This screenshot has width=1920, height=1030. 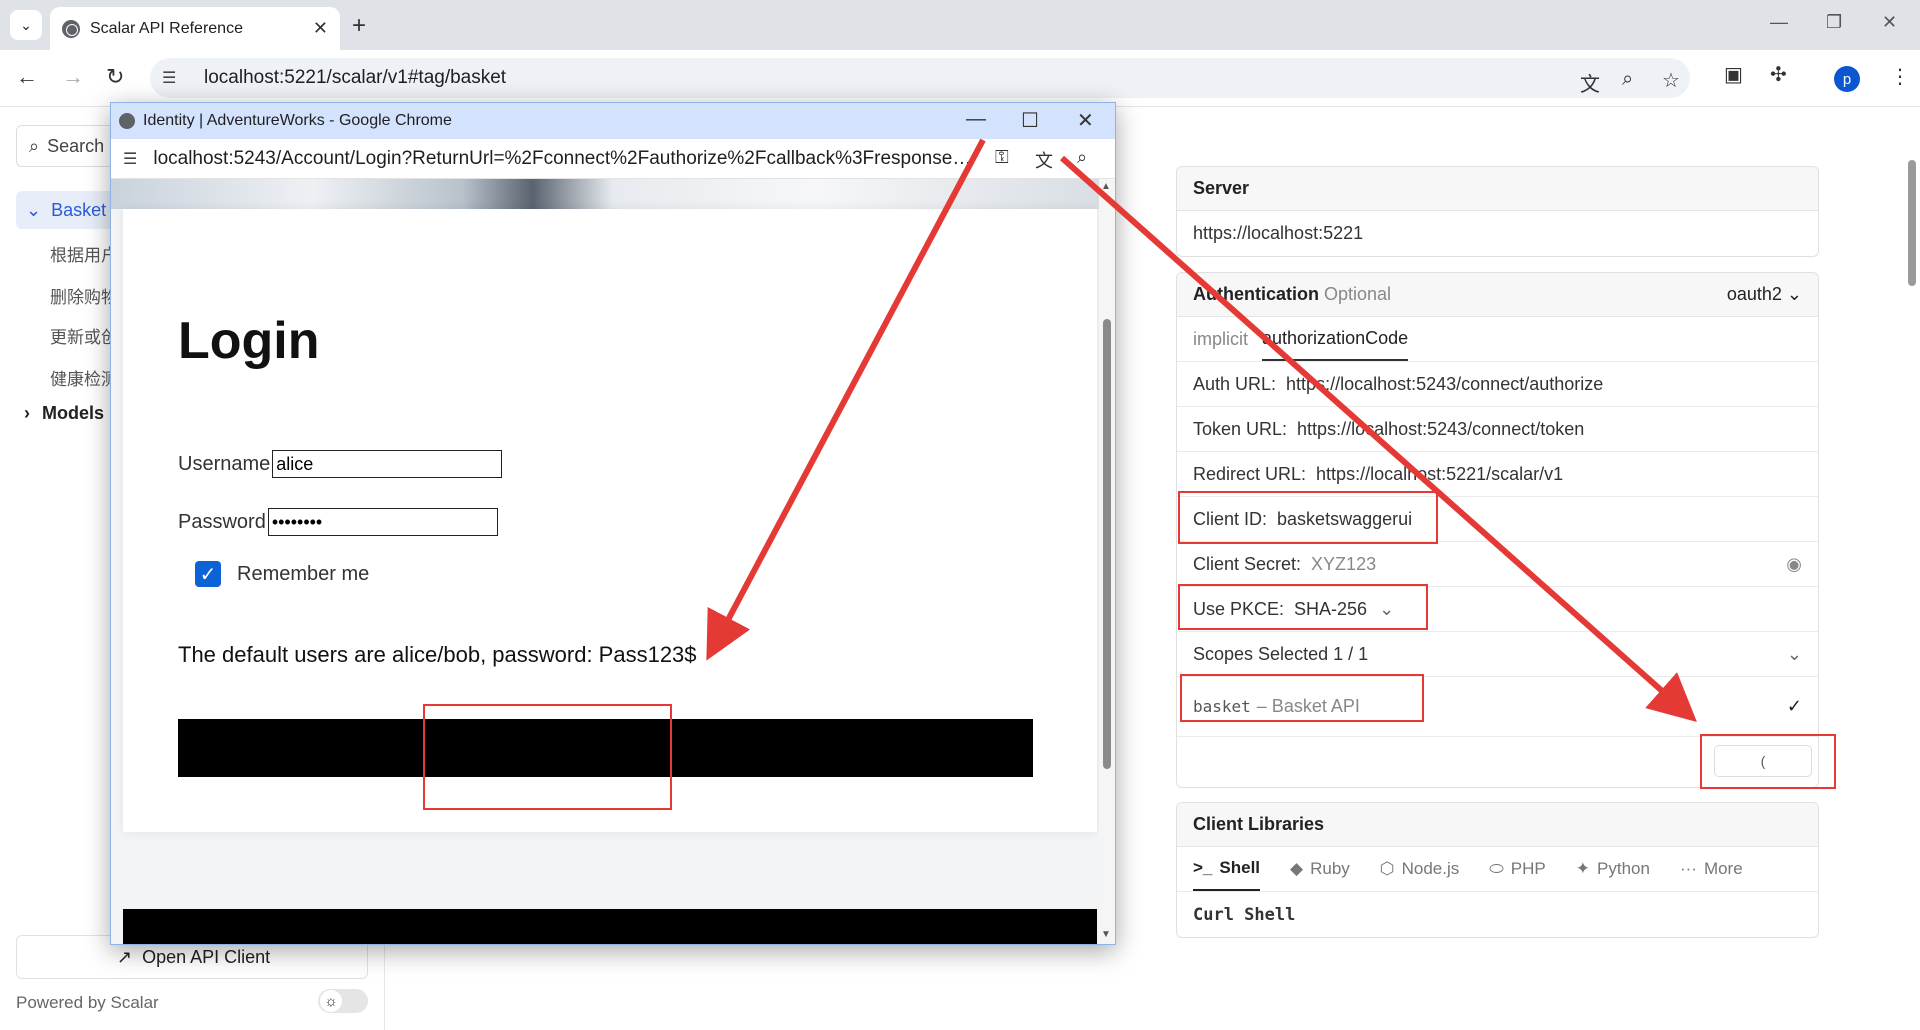 I want to click on background-image, so click(x=613, y=194).